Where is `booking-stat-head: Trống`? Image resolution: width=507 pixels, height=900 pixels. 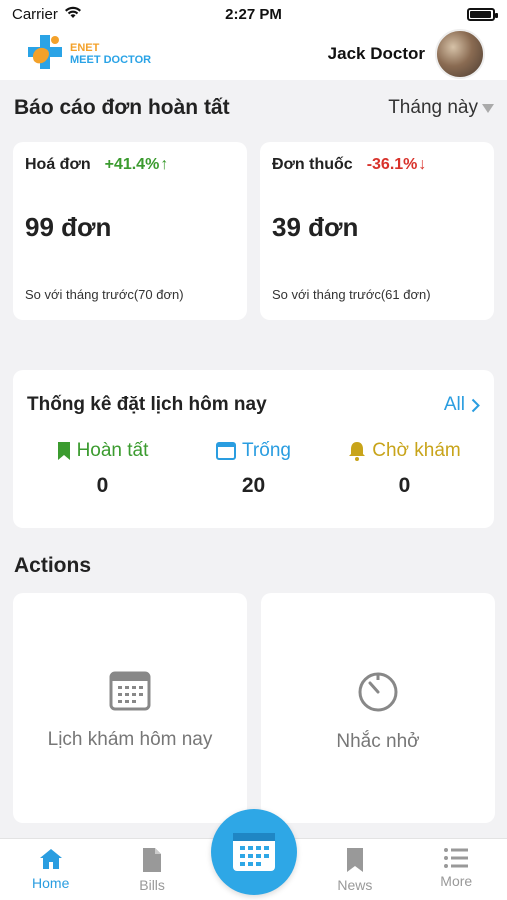
booking-stat-head: Trống is located at coordinates (253, 451).